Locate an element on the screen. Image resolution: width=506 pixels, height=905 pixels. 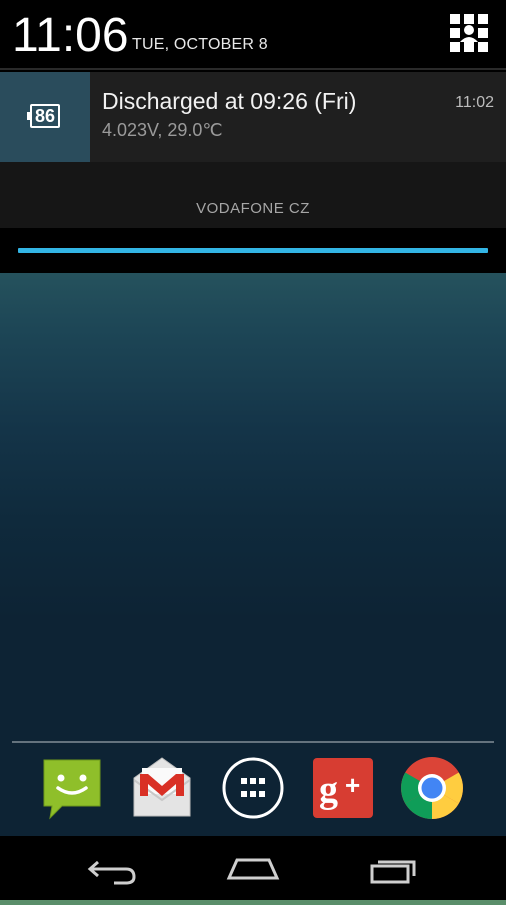
recents-button is located at coordinates (394, 868).